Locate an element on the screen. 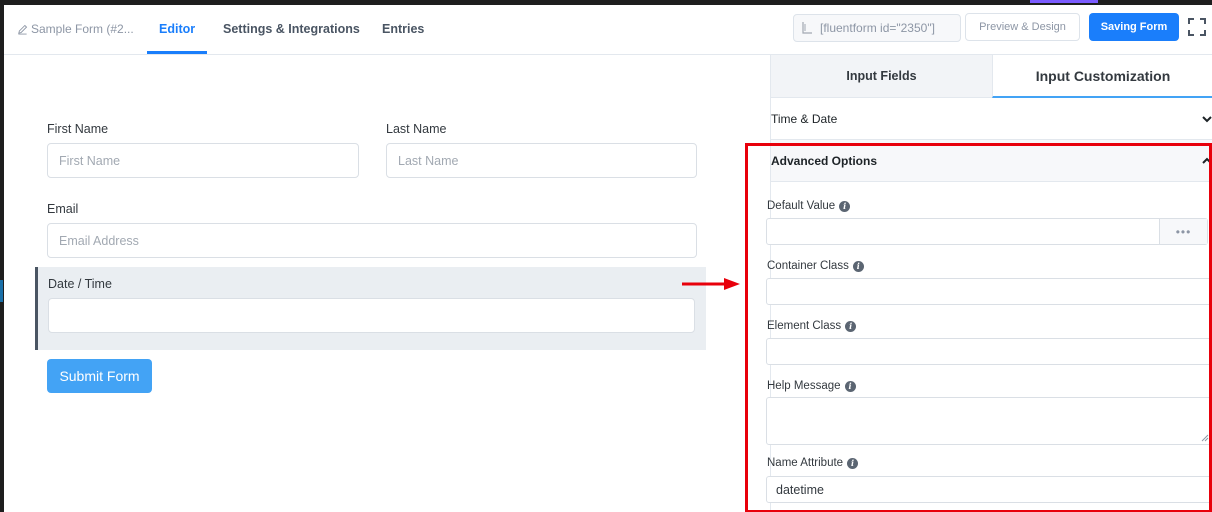 The image size is (1212, 512). panel-tabs: Input Fields Input Customization is located at coordinates (991, 76).